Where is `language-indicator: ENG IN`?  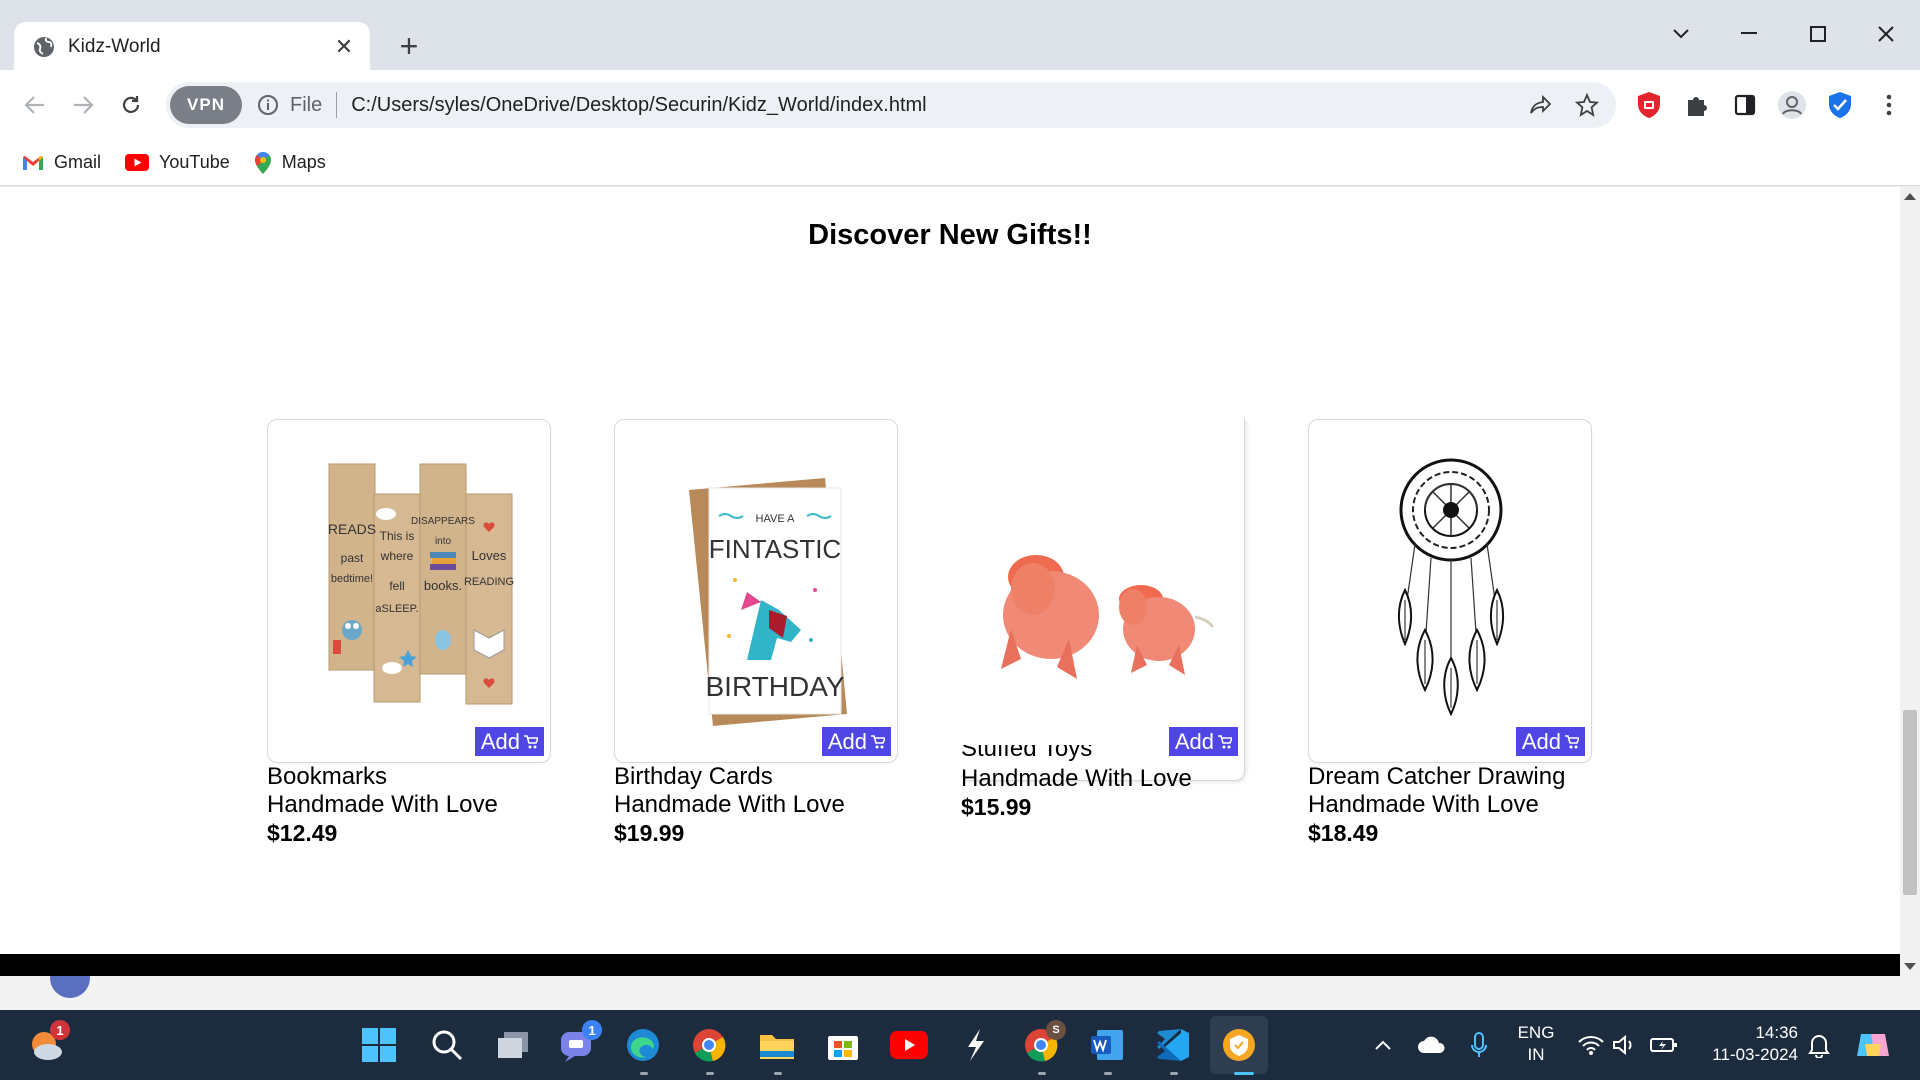
language-indicator: ENG IN is located at coordinates (1536, 1044).